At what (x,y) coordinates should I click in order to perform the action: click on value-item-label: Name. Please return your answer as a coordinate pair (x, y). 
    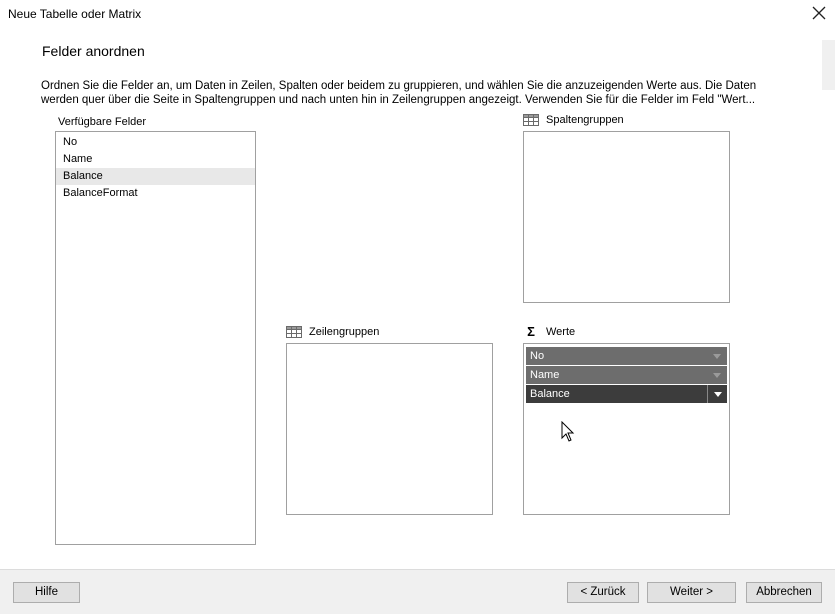
    Looking at the image, I should click on (545, 375).